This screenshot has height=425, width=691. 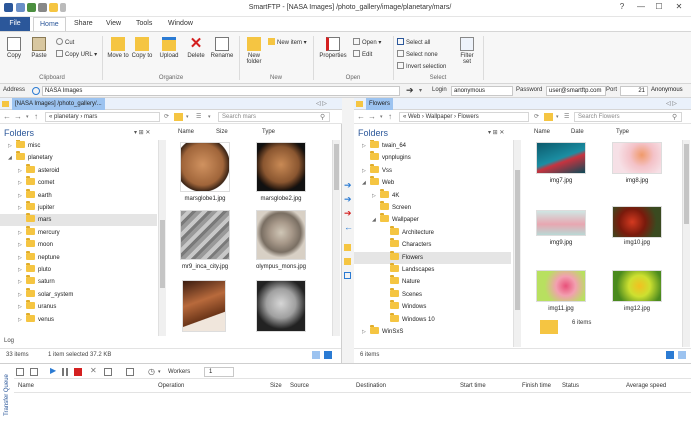 What do you see at coordinates (20, 372) in the screenshot?
I see `queue-menu-icon` at bounding box center [20, 372].